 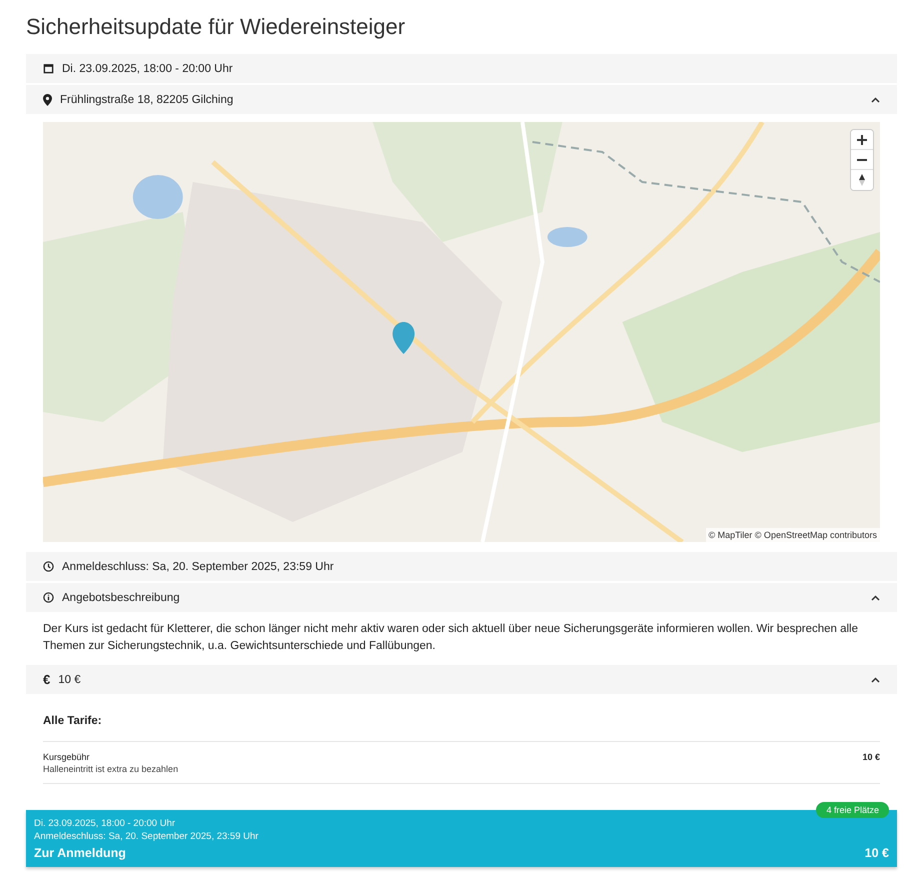 I want to click on clock-icon, so click(x=48, y=566).